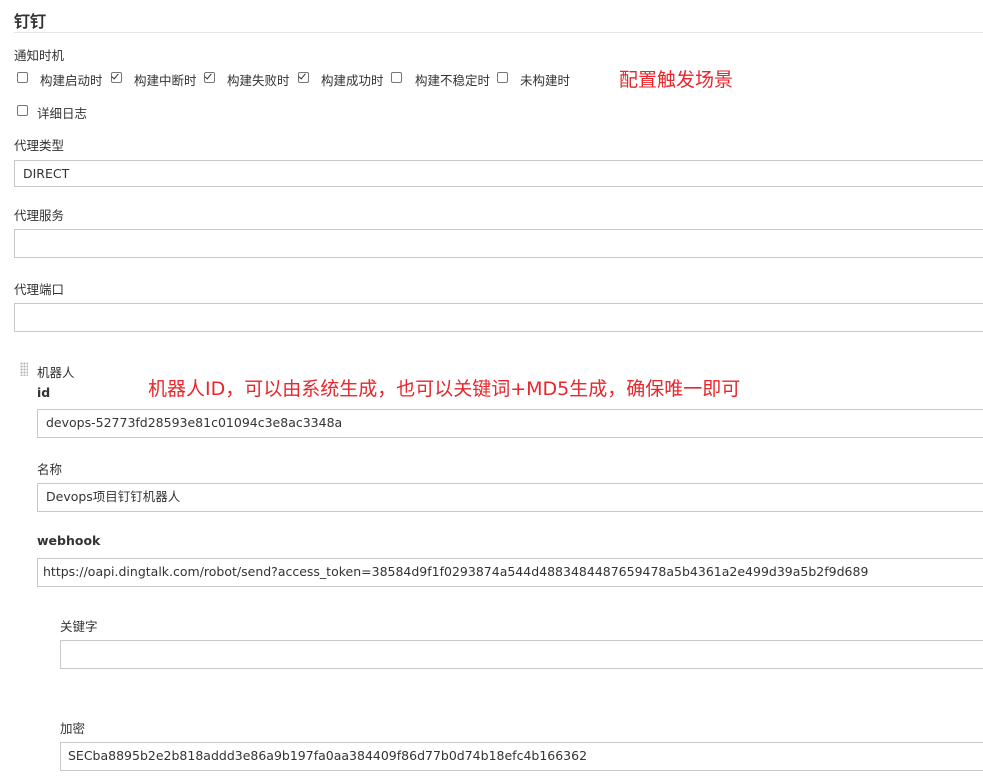 Image resolution: width=983 pixels, height=781 pixels. I want to click on robot-keyword-input, so click(521, 654).